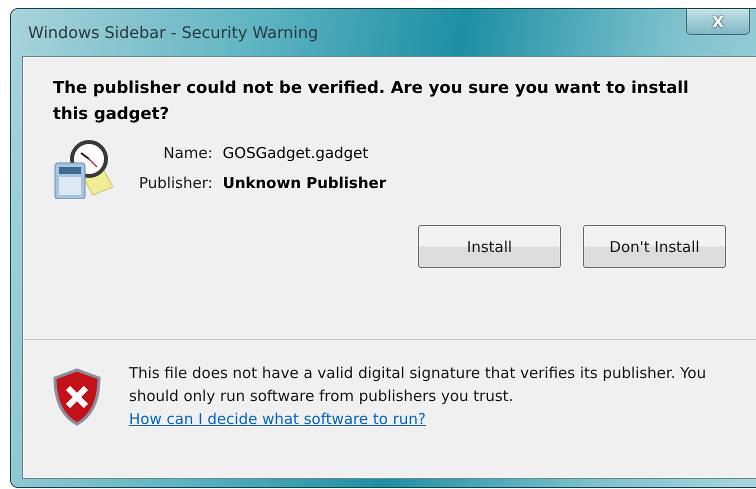 The width and height of the screenshot is (756, 489). I want to click on field-value: Unknown Publisher, so click(304, 183).